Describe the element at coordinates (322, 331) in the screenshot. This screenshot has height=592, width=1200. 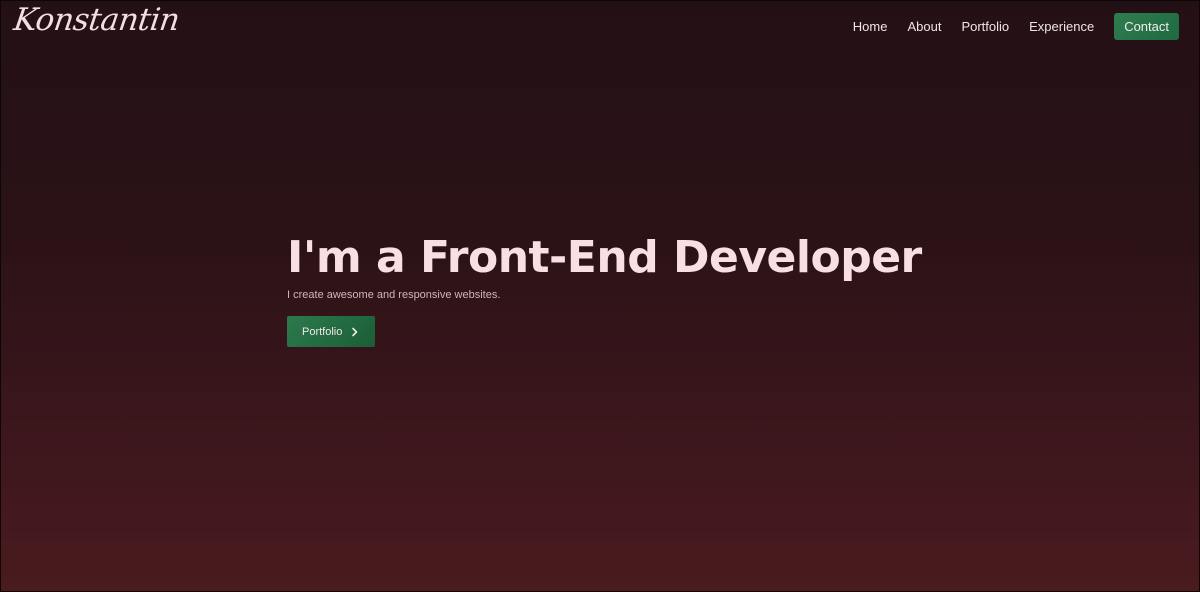
I see `portfolio-button-label: Portfolio` at that location.